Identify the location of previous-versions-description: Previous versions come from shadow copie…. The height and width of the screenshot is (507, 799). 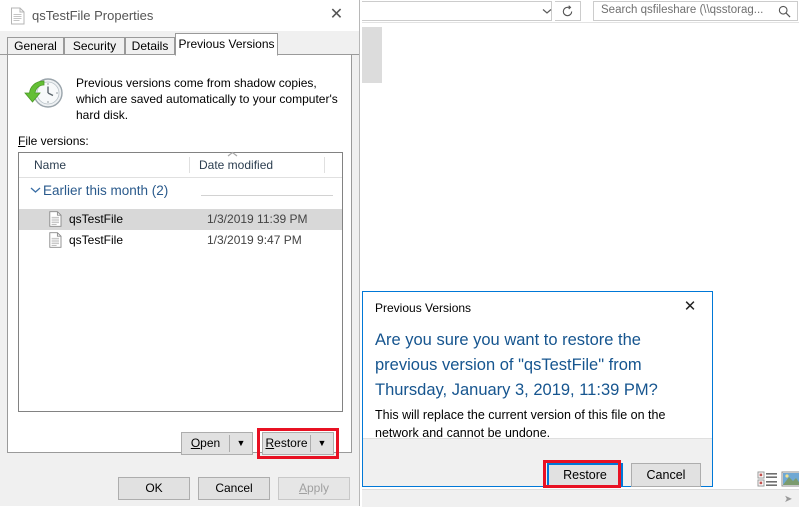
(207, 99).